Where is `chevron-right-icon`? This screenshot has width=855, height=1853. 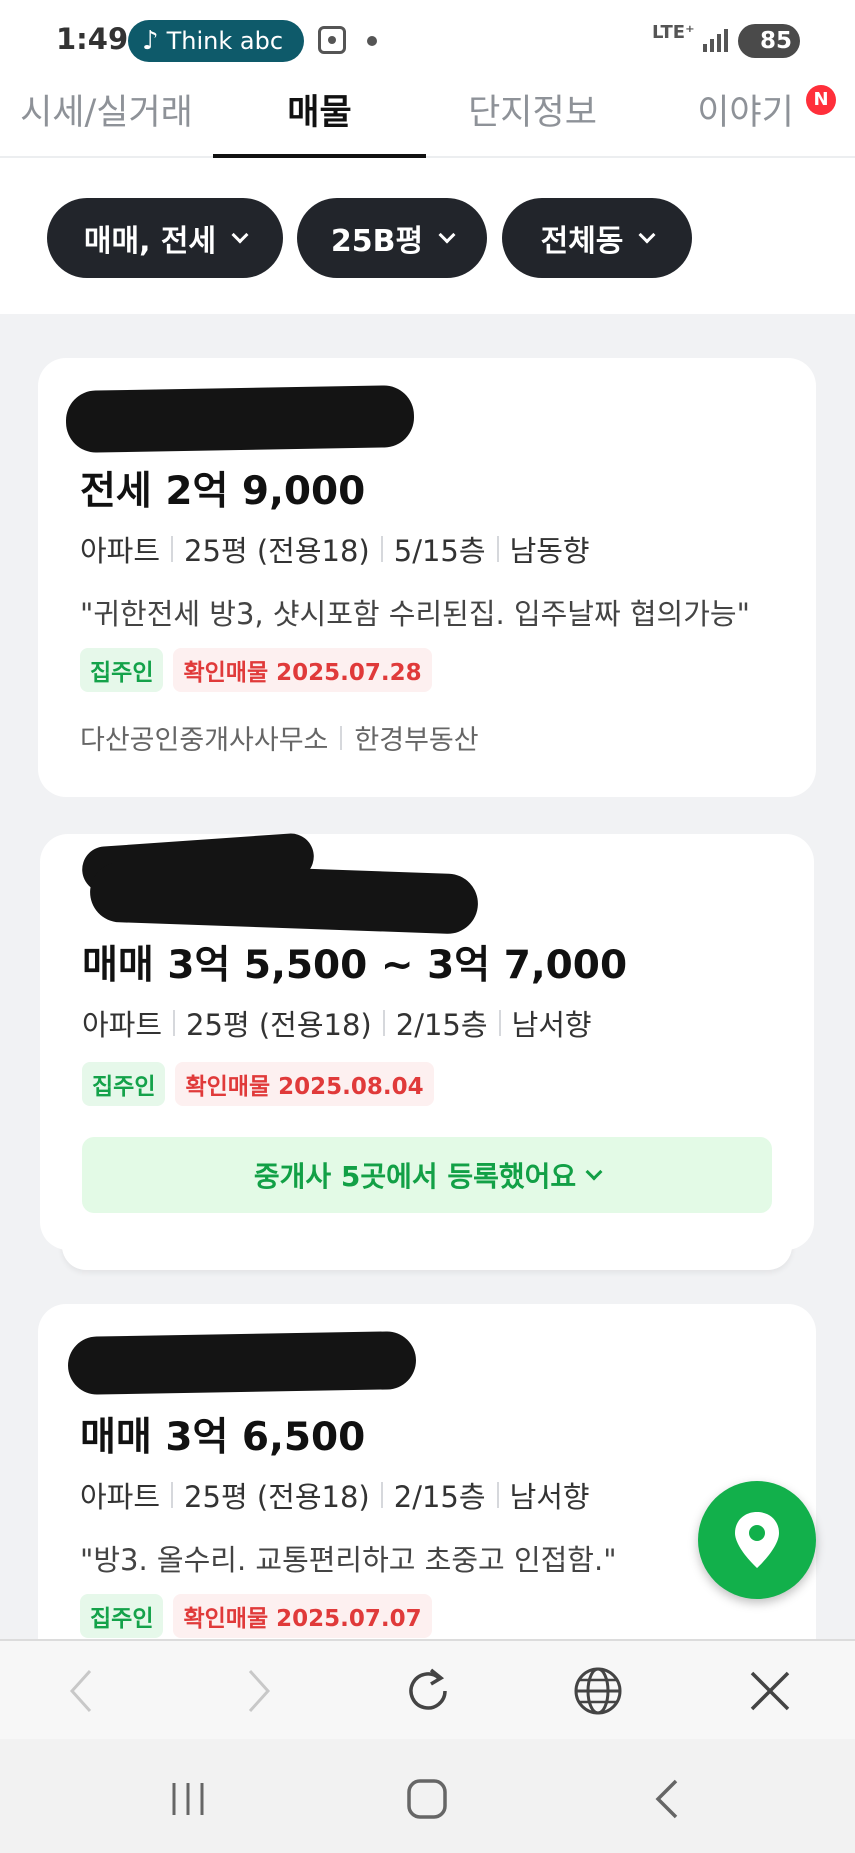
chevron-right-icon is located at coordinates (259, 1691).